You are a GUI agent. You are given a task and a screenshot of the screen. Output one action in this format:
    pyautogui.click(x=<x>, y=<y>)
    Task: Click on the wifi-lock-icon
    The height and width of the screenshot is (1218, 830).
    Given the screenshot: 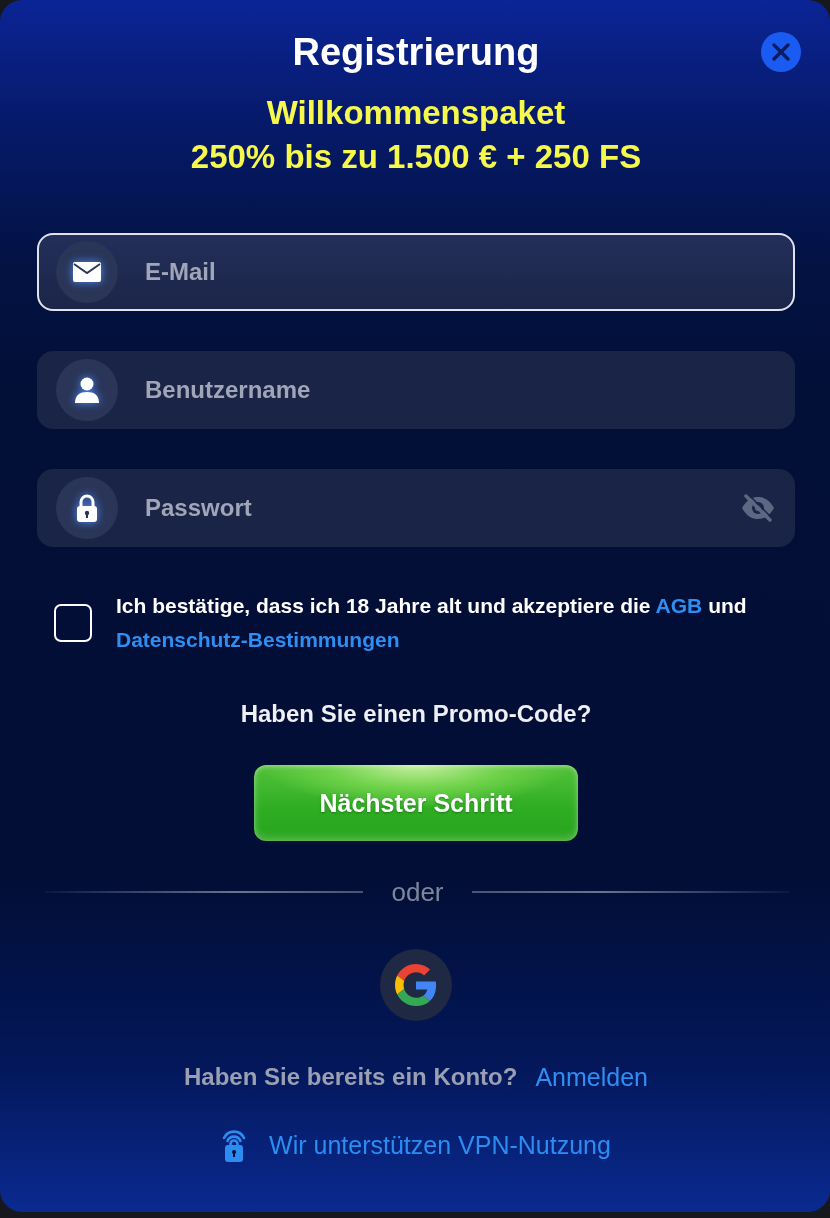 What is the action you would take?
    pyautogui.click(x=234, y=1145)
    